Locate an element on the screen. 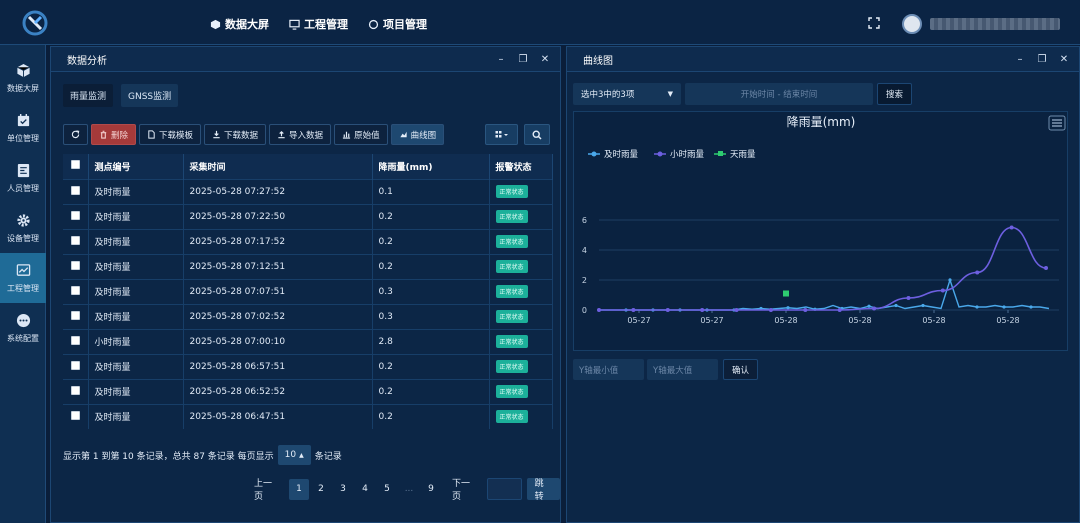 This screenshot has width=1080, height=523. sidebar-item-personnel-management: 人员管理 is located at coordinates (23, 178).